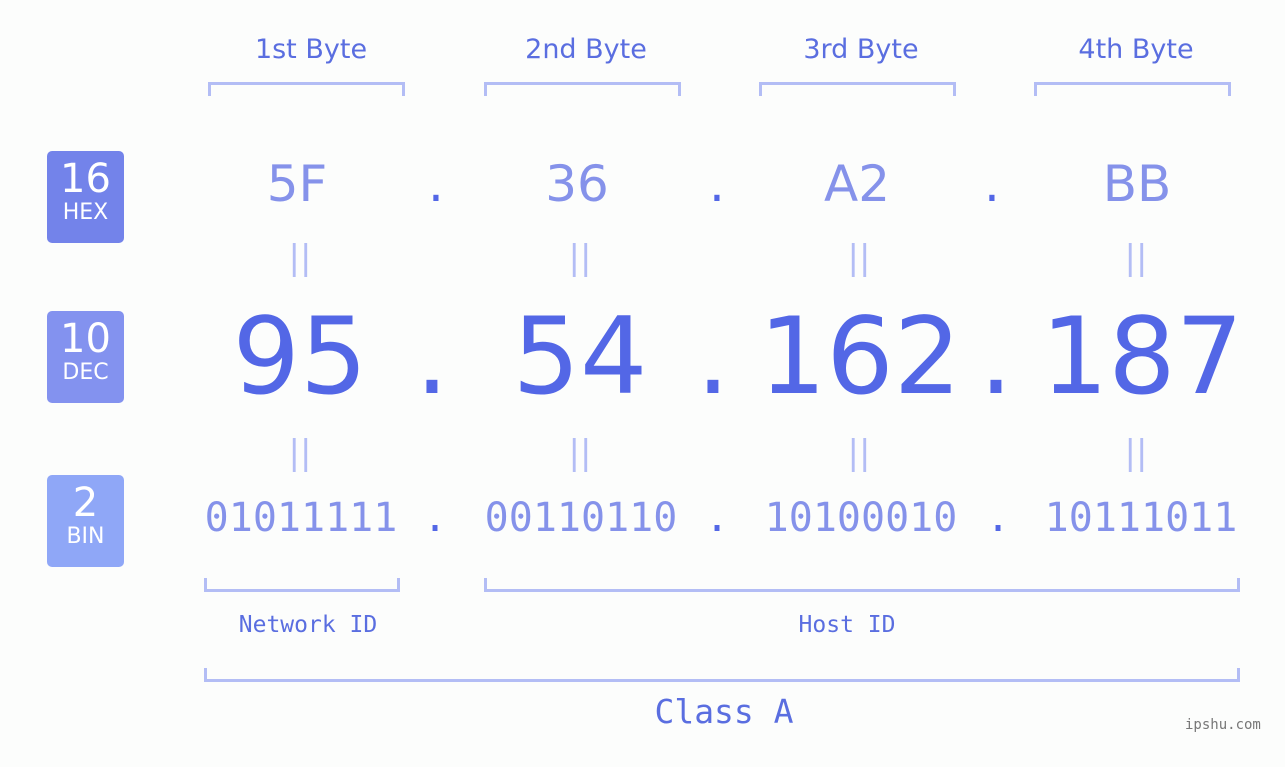 Image resolution: width=1285 pixels, height=767 pixels. I want to click on dec-byte-2: 54, so click(580, 356).